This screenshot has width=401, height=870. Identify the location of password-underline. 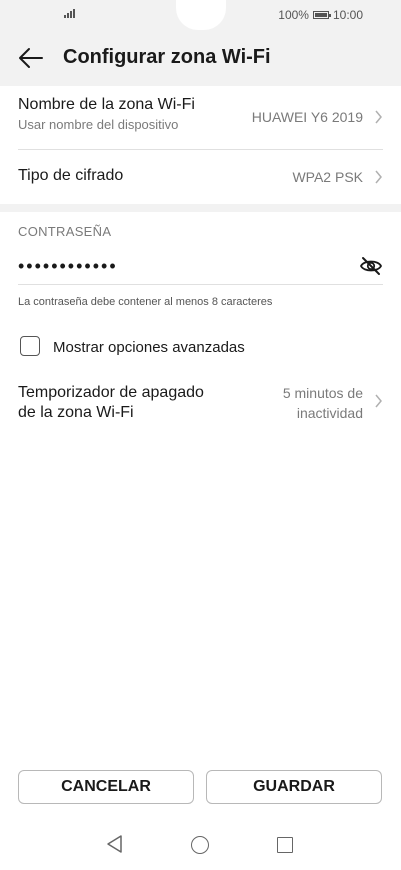
(200, 284).